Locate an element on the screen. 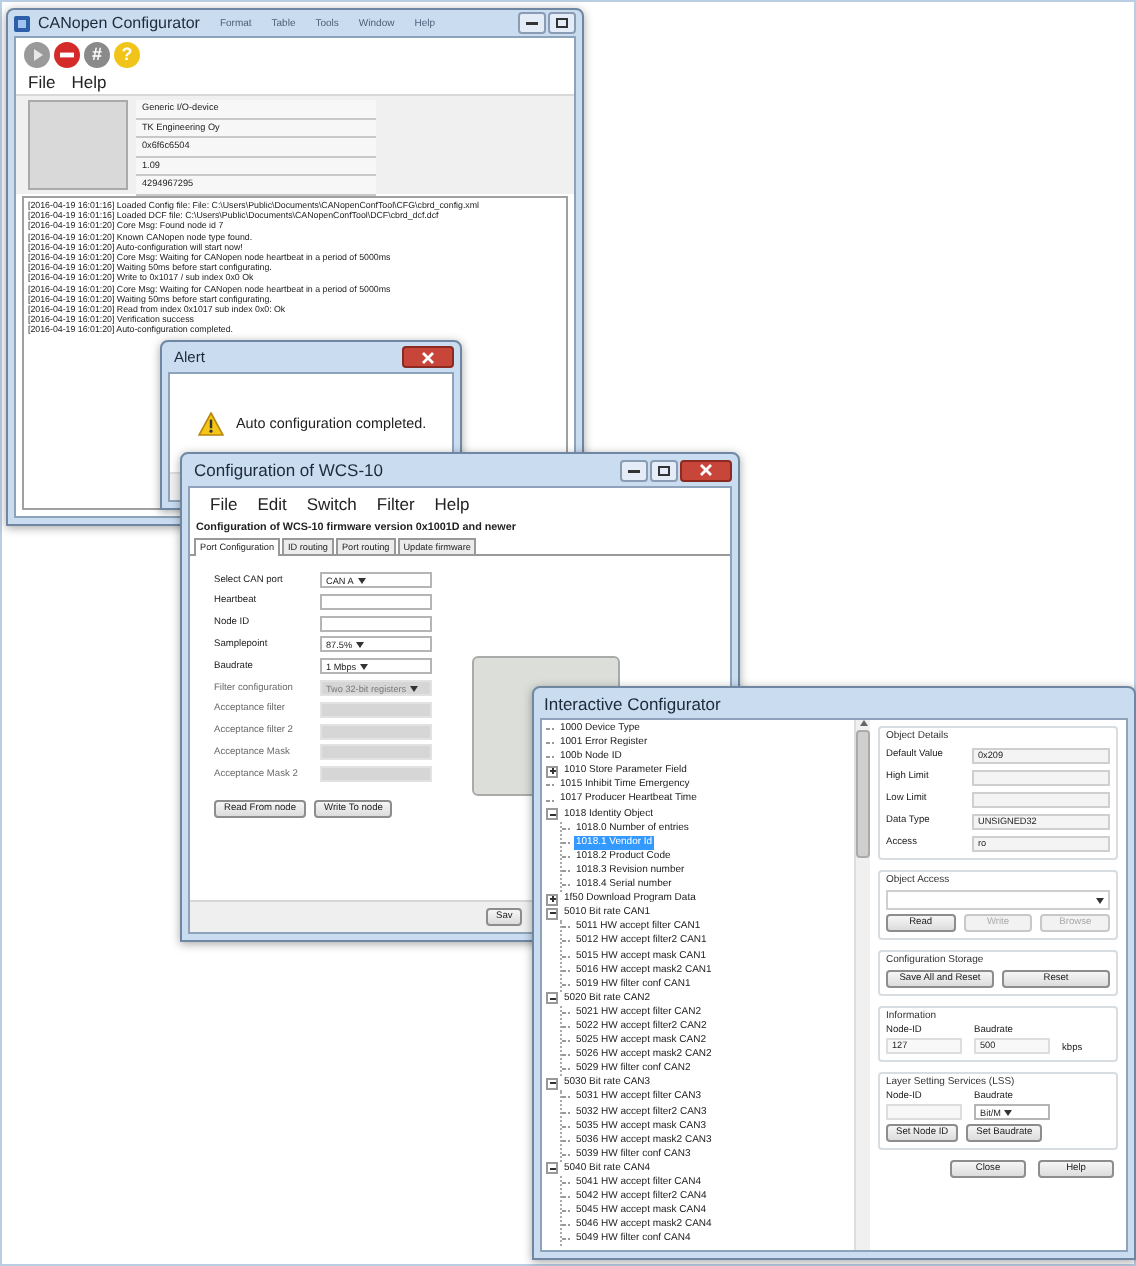  window-title: Configuration of WCS-10 is located at coordinates (287, 470).